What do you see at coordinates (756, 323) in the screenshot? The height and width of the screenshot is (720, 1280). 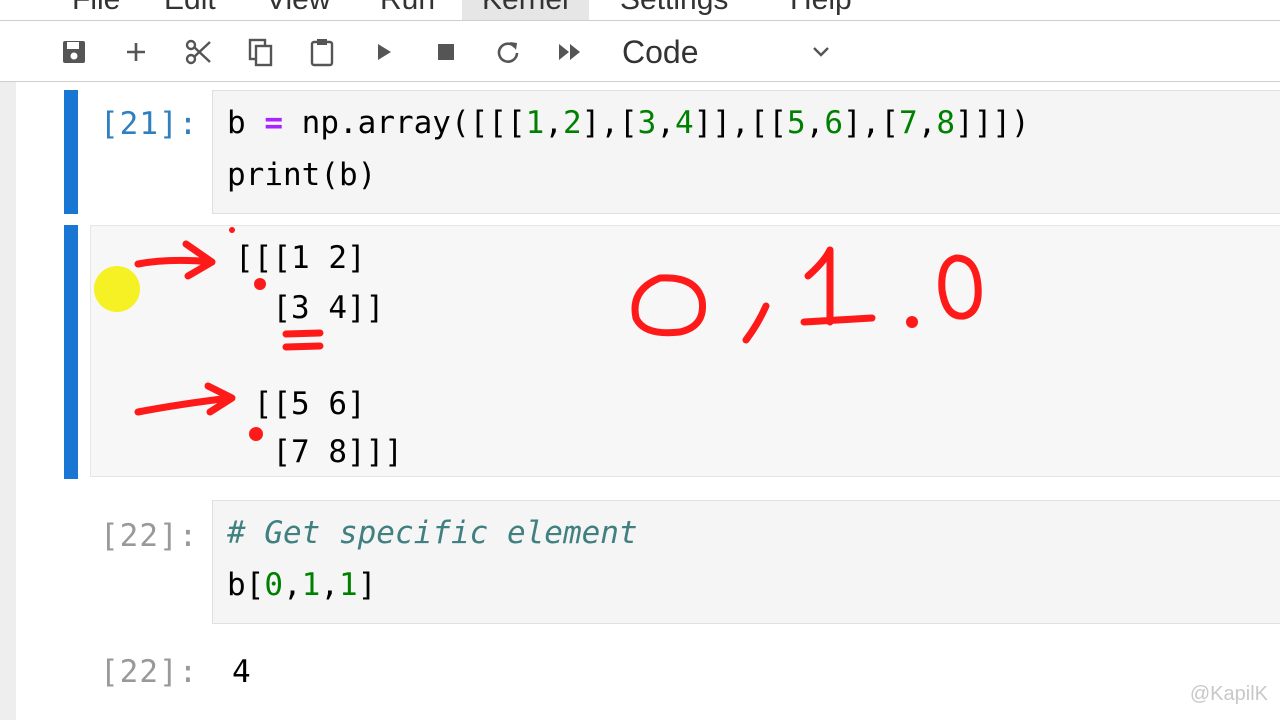 I see `handwritten-comma` at bounding box center [756, 323].